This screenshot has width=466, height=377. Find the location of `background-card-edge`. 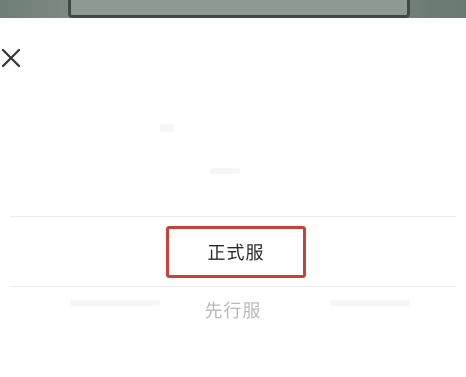

background-card-edge is located at coordinates (239, 9).